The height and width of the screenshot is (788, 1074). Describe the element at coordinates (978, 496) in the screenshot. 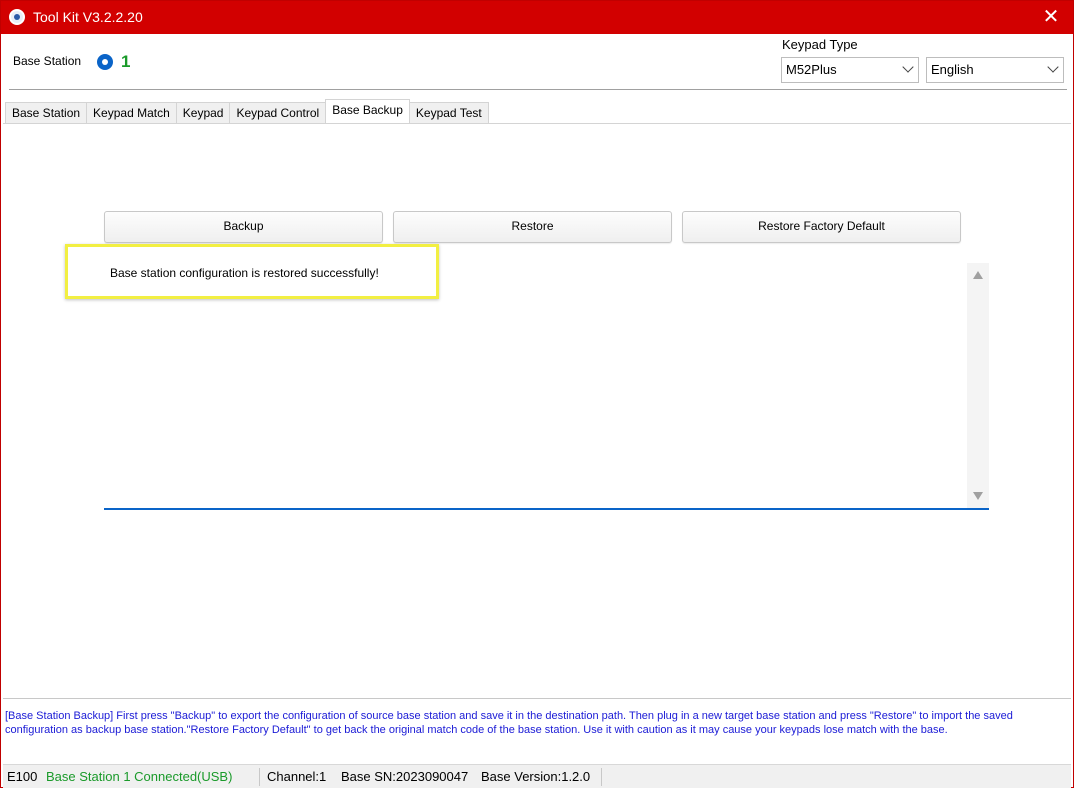

I see `scroll-down-icon` at that location.